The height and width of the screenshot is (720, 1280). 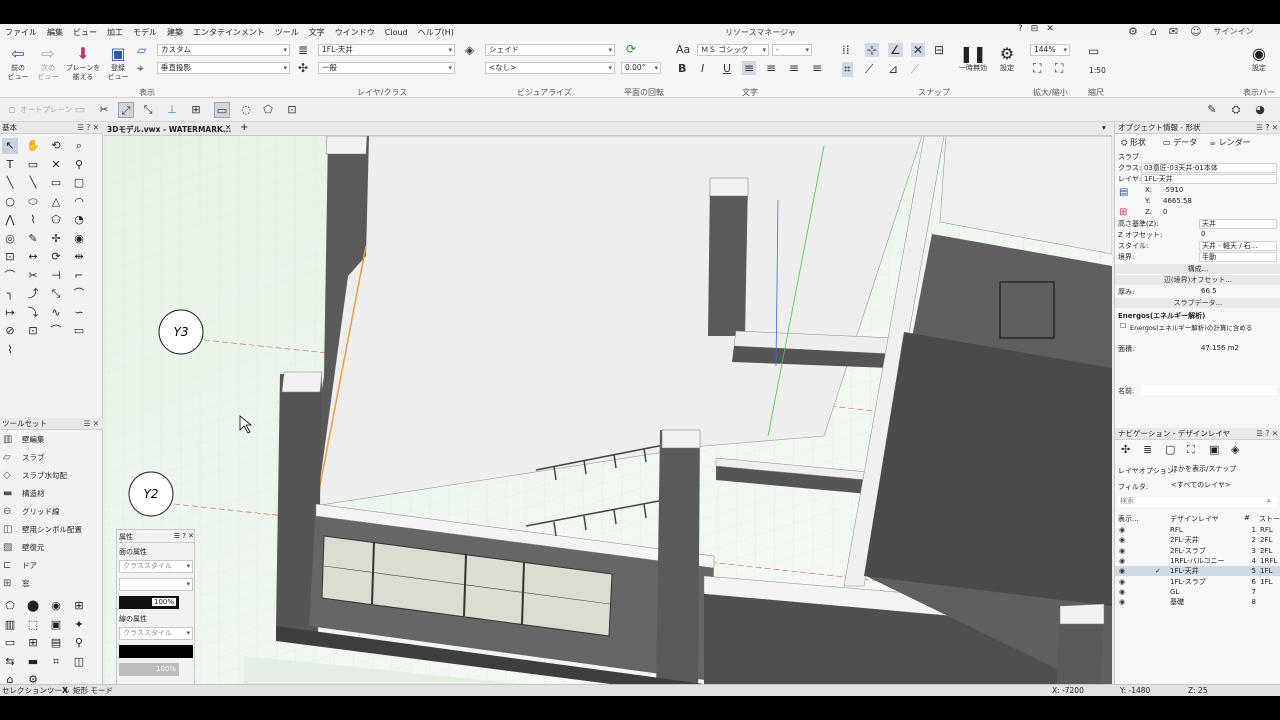 What do you see at coordinates (56, 276) in the screenshot?
I see `trim-icon: ⊣` at bounding box center [56, 276].